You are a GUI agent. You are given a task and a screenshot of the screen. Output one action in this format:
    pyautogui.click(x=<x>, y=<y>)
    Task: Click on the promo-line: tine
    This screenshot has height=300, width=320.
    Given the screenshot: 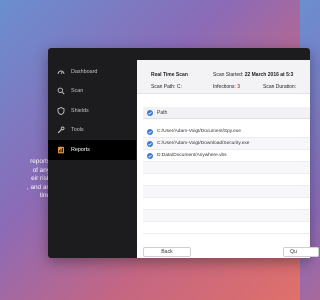 What is the action you would take?
    pyautogui.click(x=44, y=196)
    